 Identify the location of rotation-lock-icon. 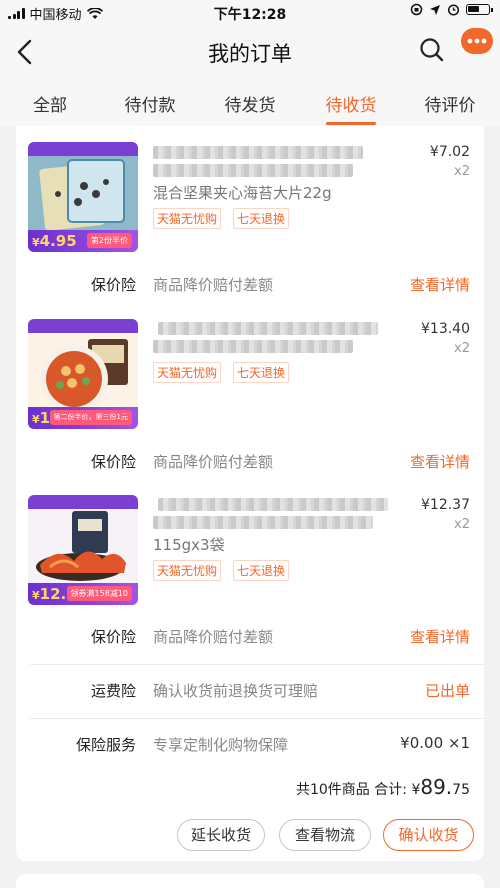
(416, 9).